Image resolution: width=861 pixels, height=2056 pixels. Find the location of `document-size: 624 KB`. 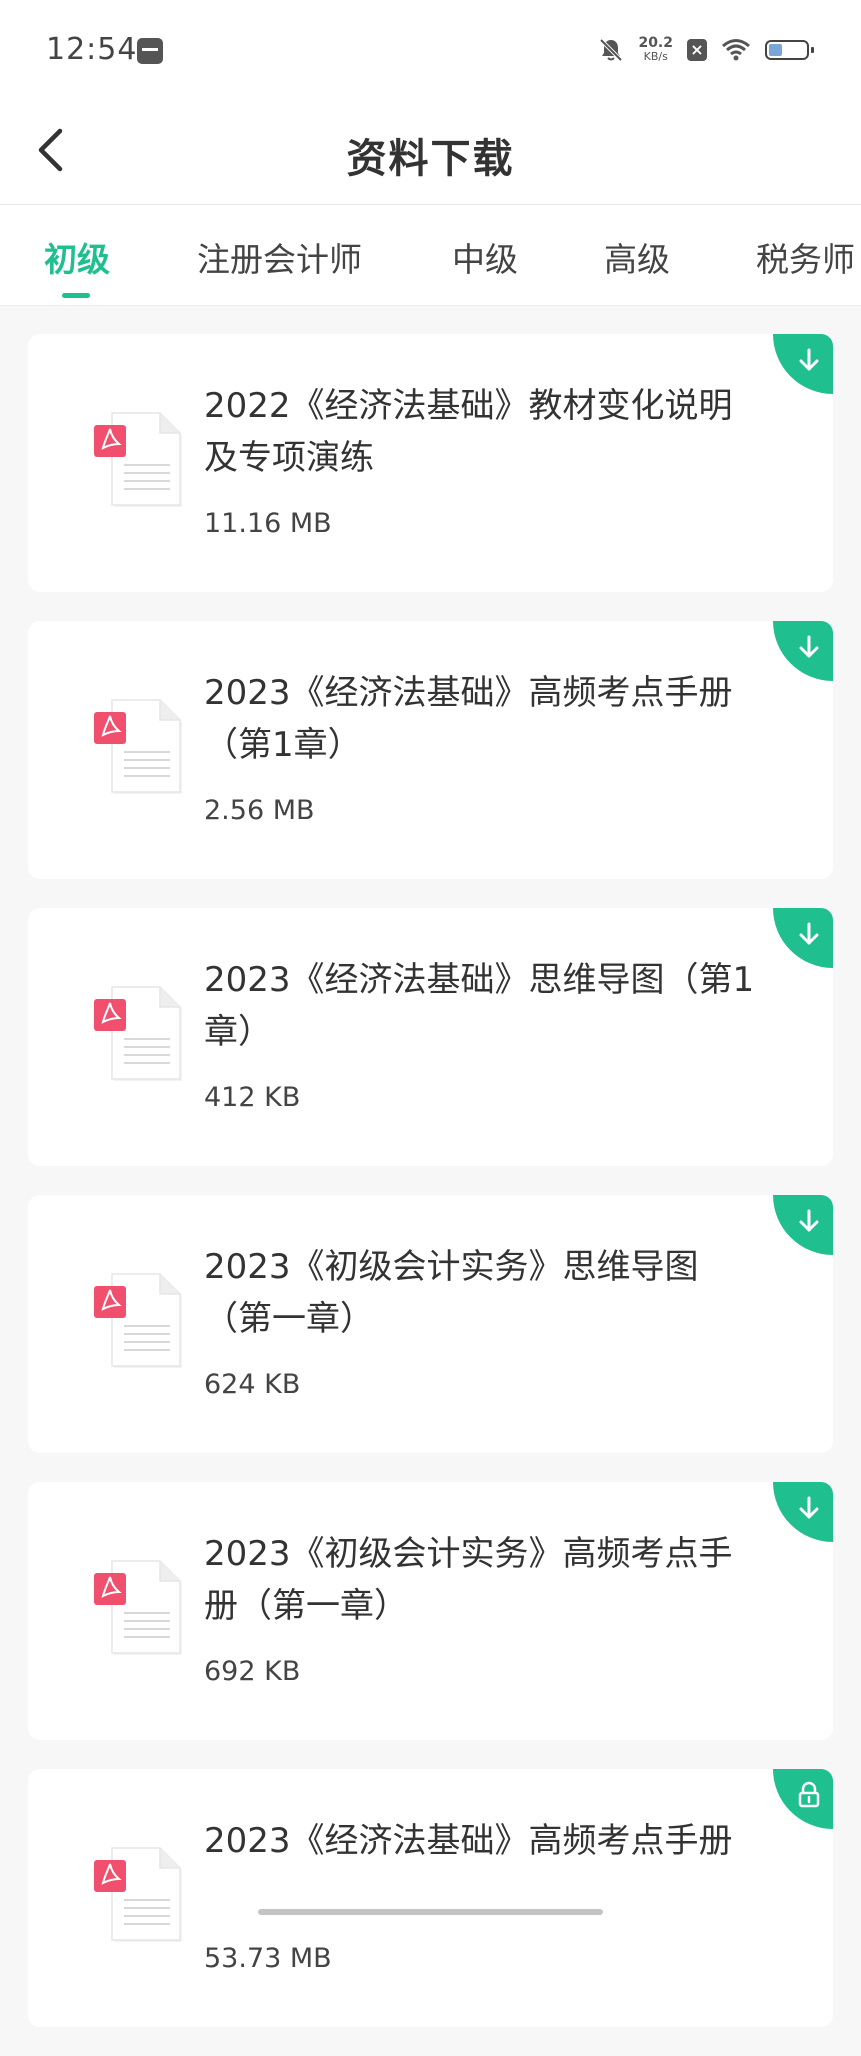

document-size: 624 KB is located at coordinates (252, 1384).